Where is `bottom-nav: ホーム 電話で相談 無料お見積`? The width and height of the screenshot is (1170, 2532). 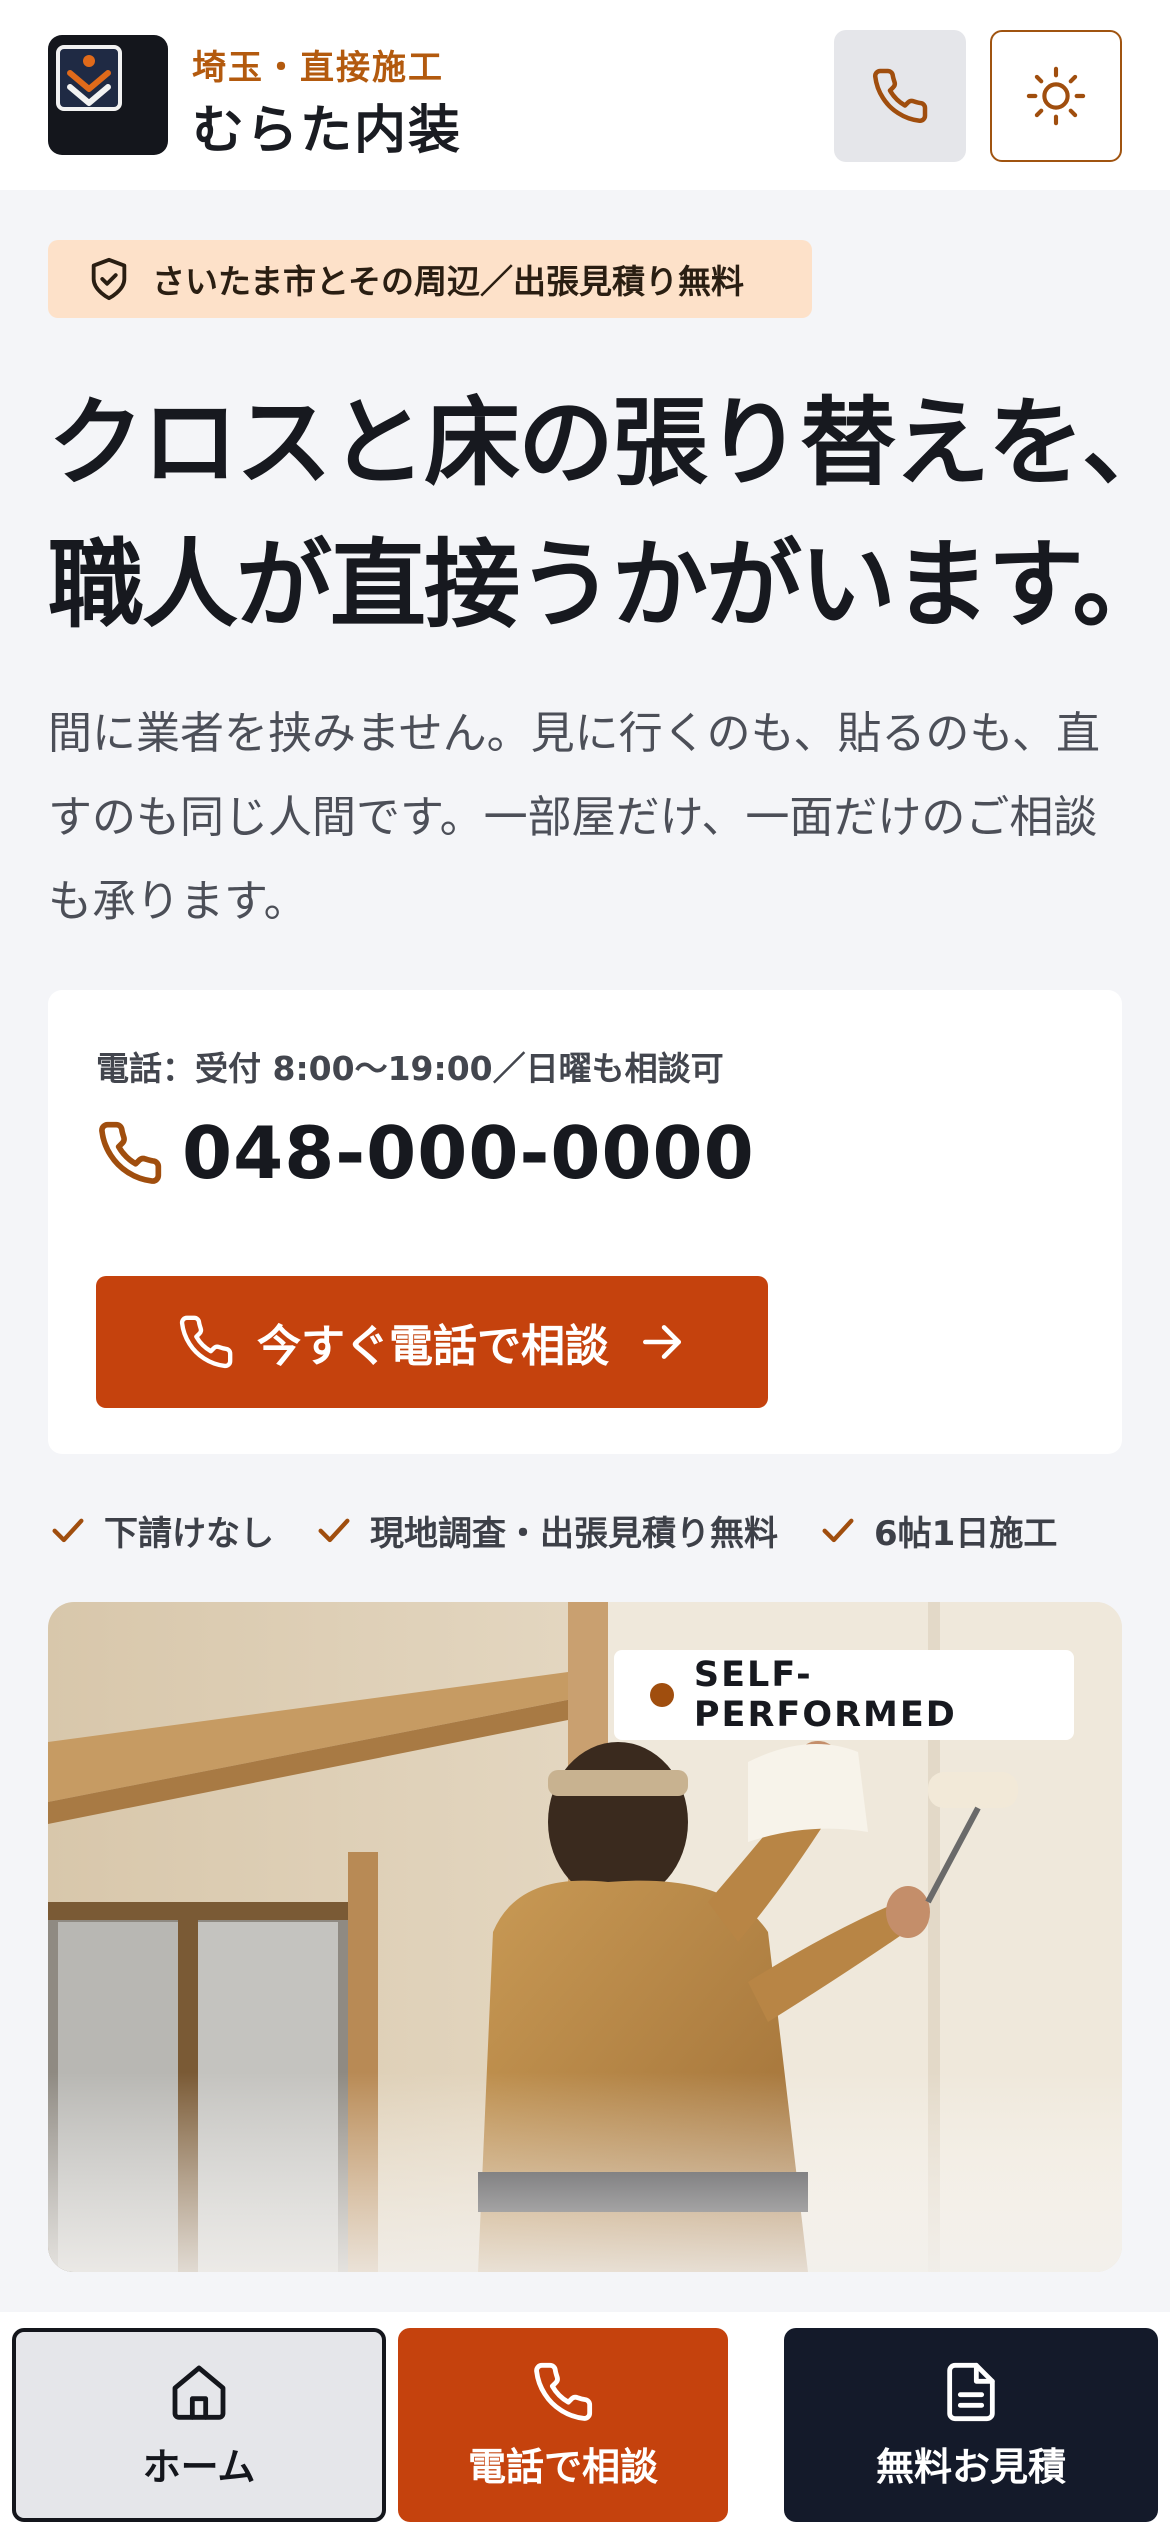 bottom-nav: ホーム 電話で相談 無料お見積 is located at coordinates (585, 2422).